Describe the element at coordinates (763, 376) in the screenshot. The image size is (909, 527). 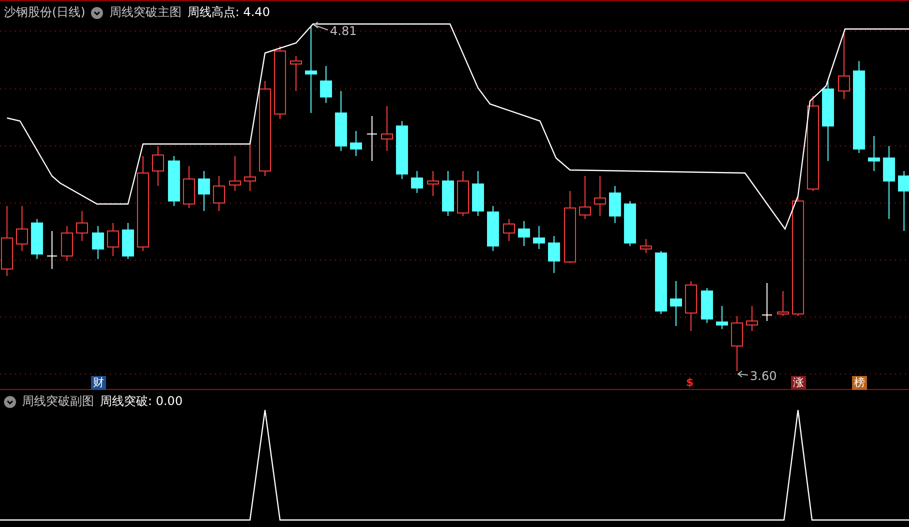
I see `price-label: 3.60` at that location.